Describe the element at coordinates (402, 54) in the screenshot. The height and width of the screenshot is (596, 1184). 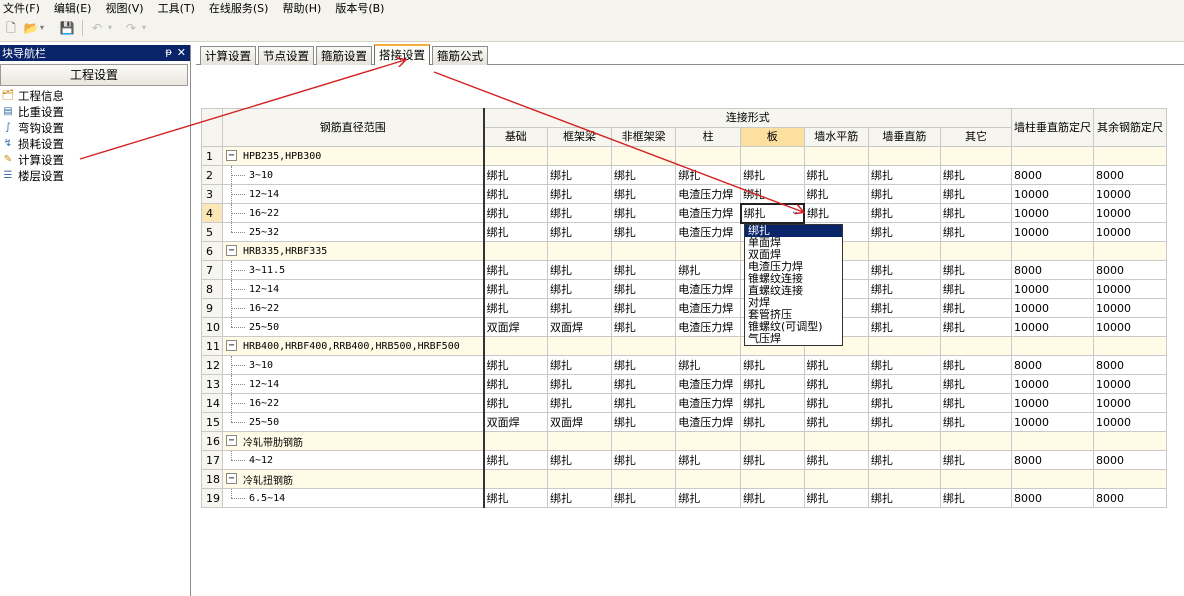
I see `tab: 搭接设置` at that location.